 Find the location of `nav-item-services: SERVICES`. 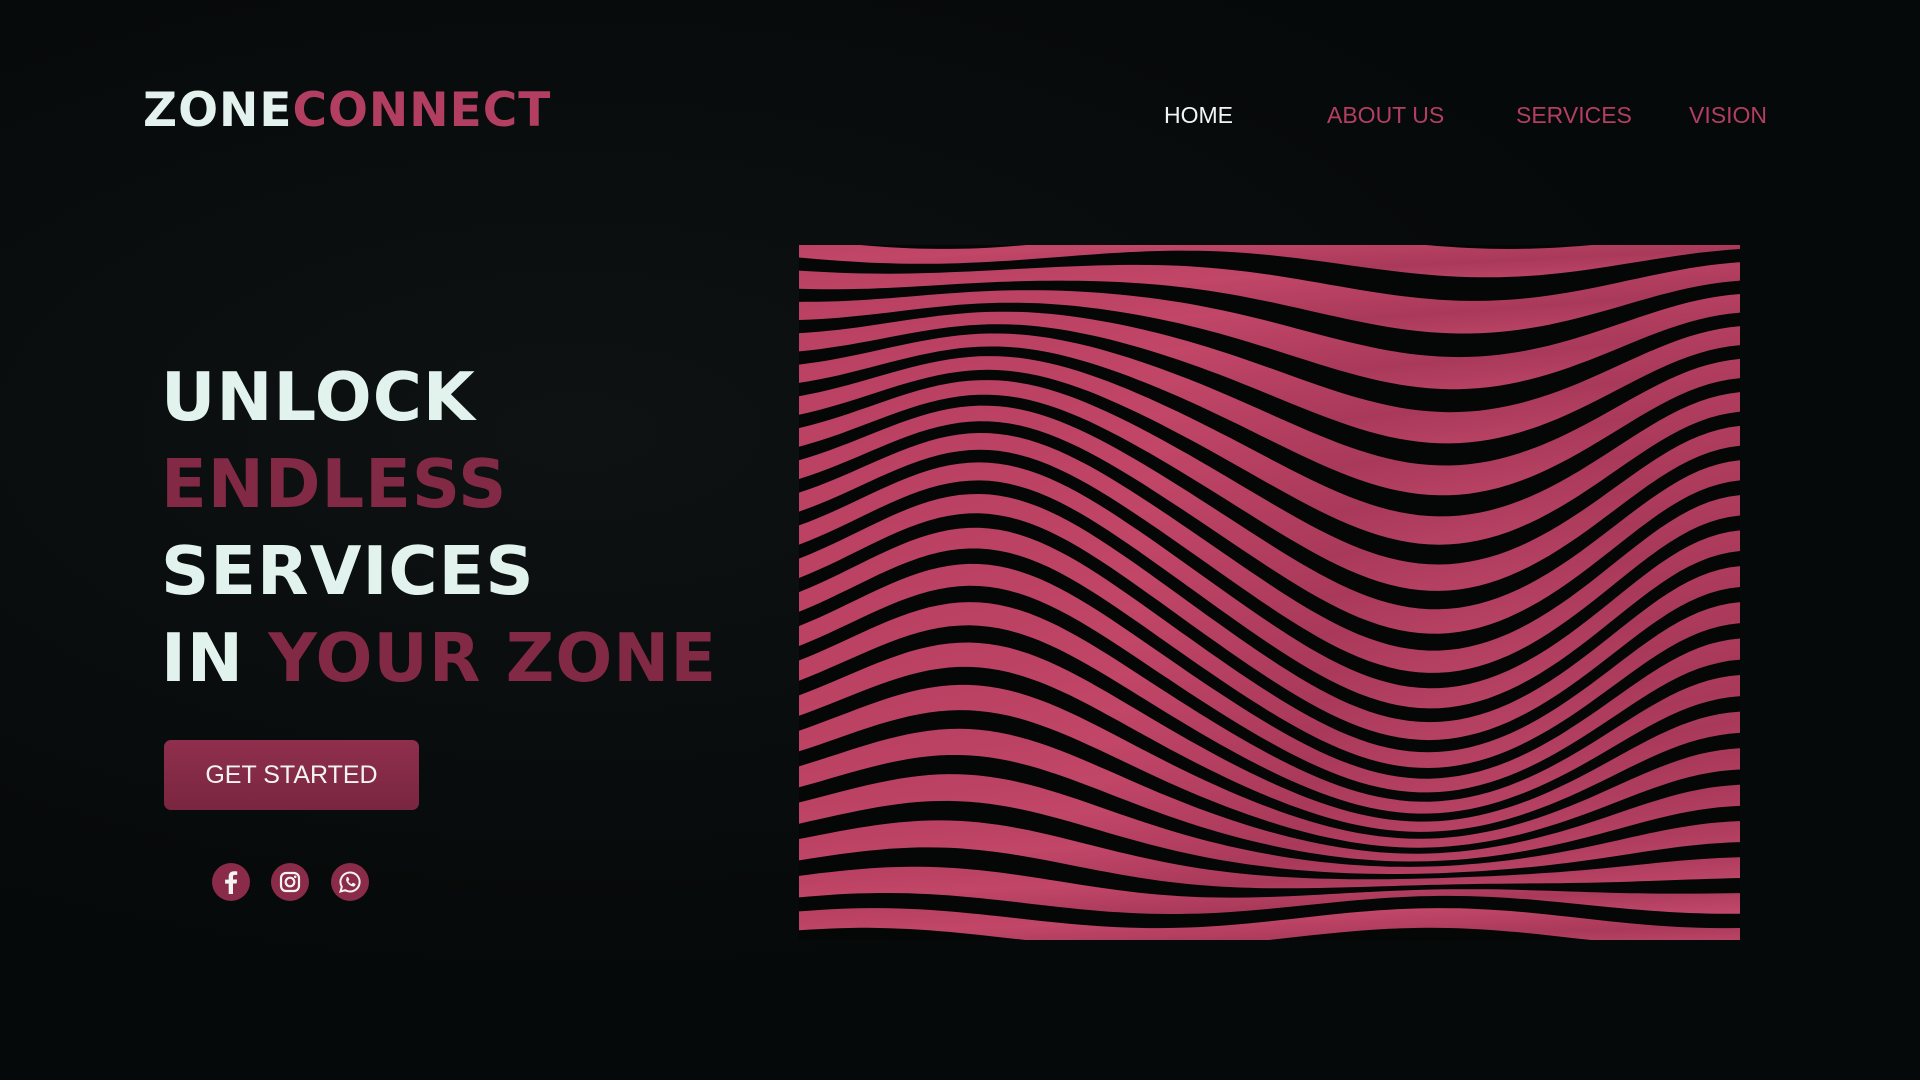

nav-item-services: SERVICES is located at coordinates (1574, 115).